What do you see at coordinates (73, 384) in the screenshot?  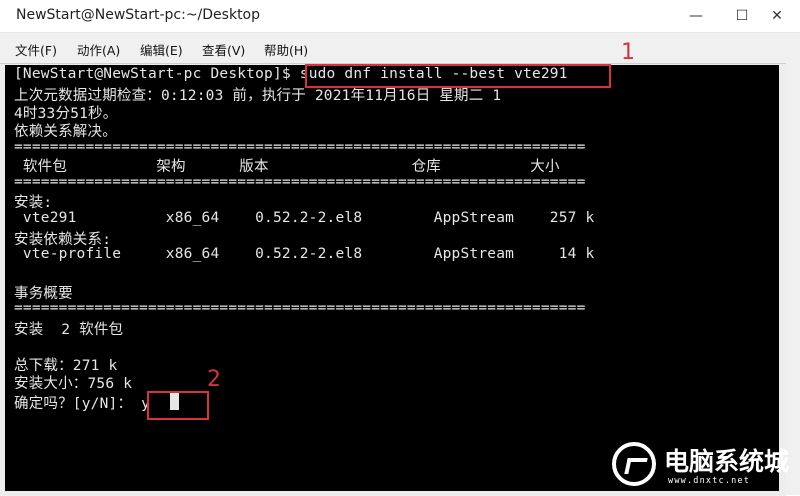 I see `terminal-line: 安装大小：756 k` at bounding box center [73, 384].